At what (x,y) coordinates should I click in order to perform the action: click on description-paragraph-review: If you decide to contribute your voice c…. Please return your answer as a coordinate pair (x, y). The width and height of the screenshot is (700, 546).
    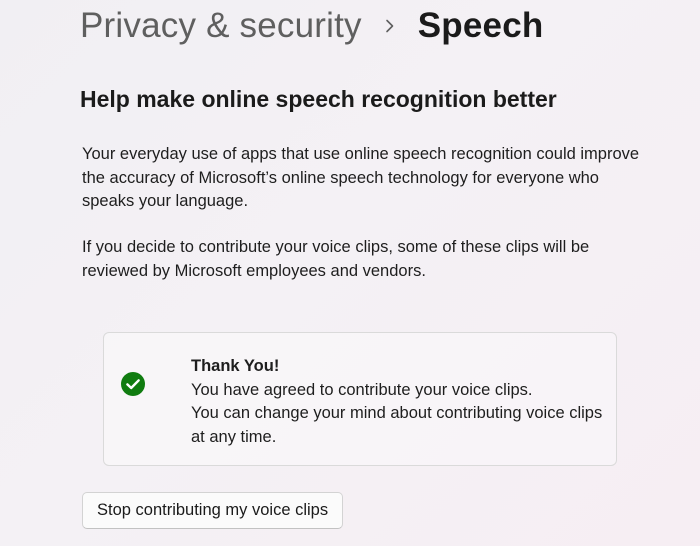
    Looking at the image, I should click on (336, 259).